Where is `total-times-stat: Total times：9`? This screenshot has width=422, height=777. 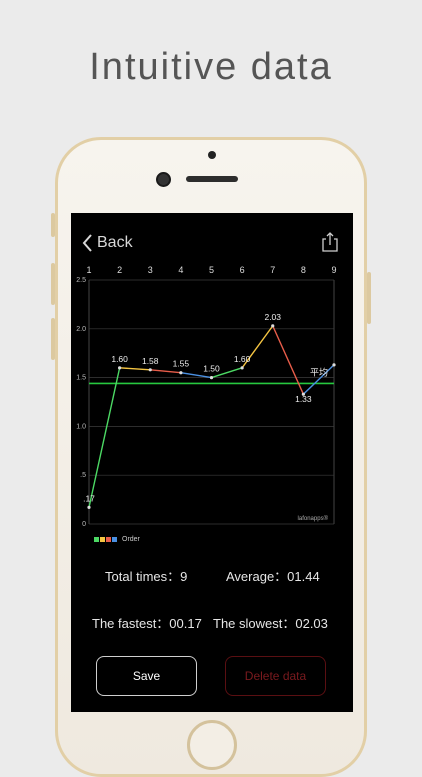
total-times-stat: Total times：9 is located at coordinates (146, 576).